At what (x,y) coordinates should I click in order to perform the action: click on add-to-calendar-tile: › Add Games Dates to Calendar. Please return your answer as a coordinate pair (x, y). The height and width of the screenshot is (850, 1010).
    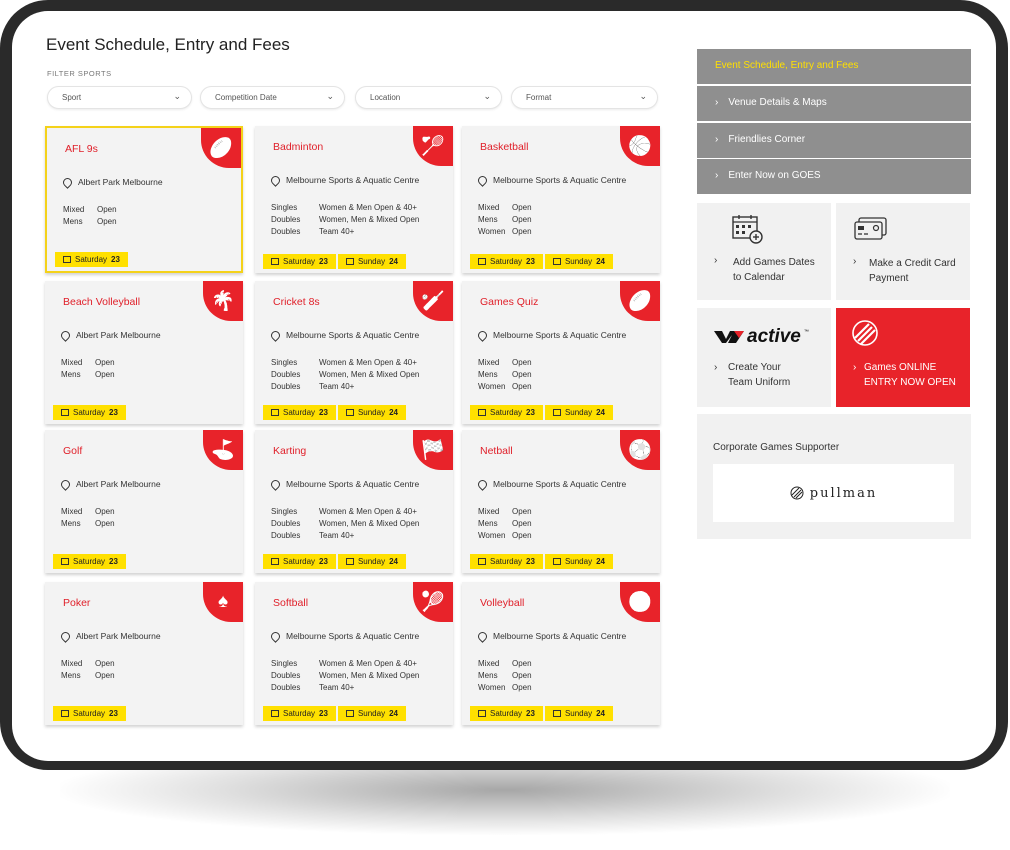
    Looking at the image, I should click on (764, 251).